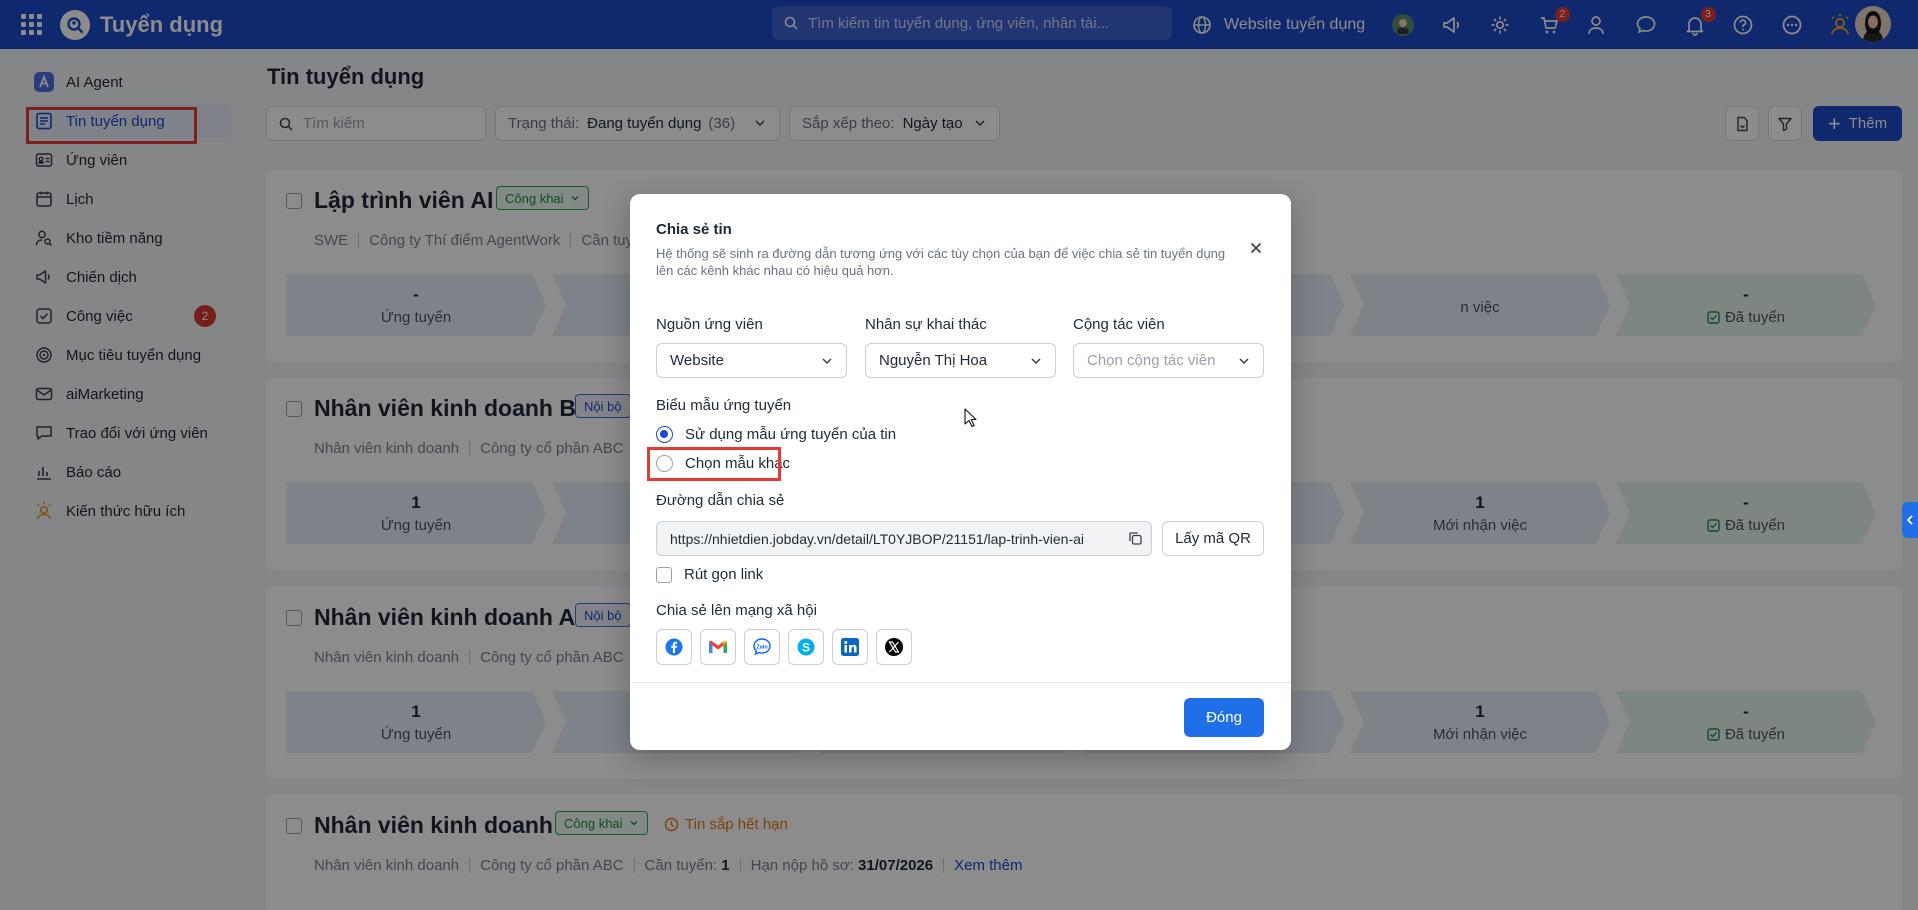 This screenshot has height=910, width=1918. I want to click on svg-text: S, so click(806, 648).